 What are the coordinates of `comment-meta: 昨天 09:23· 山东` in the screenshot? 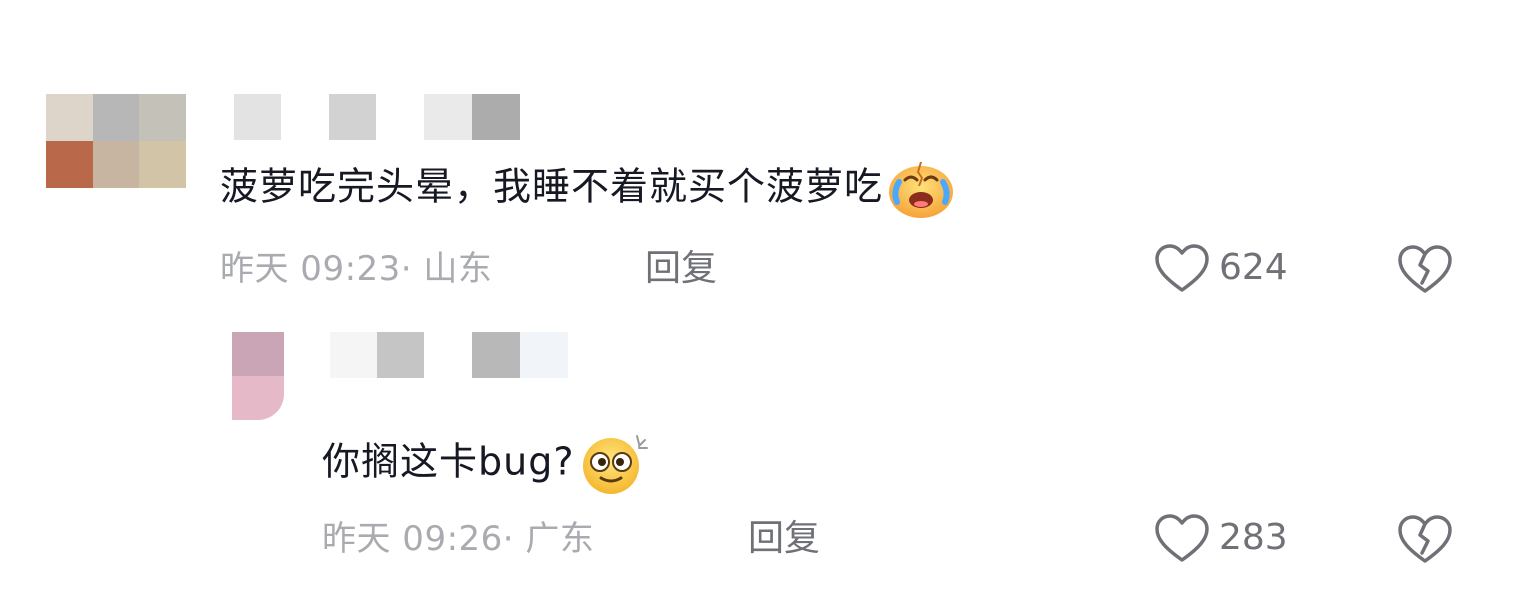 It's located at (356, 269).